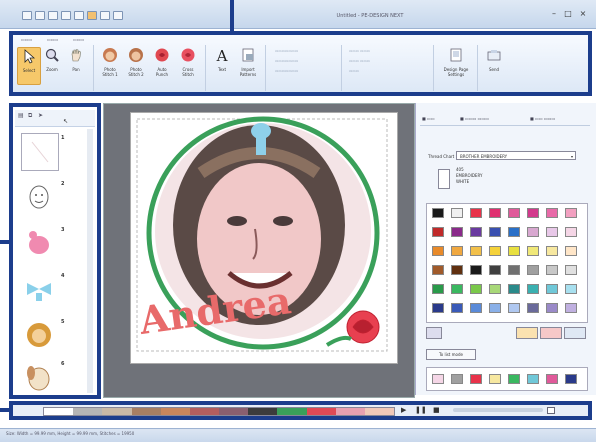 The height and width of the screenshot is (442, 596). I want to click on auto-punch-button: Auto Punch, so click(162, 65).